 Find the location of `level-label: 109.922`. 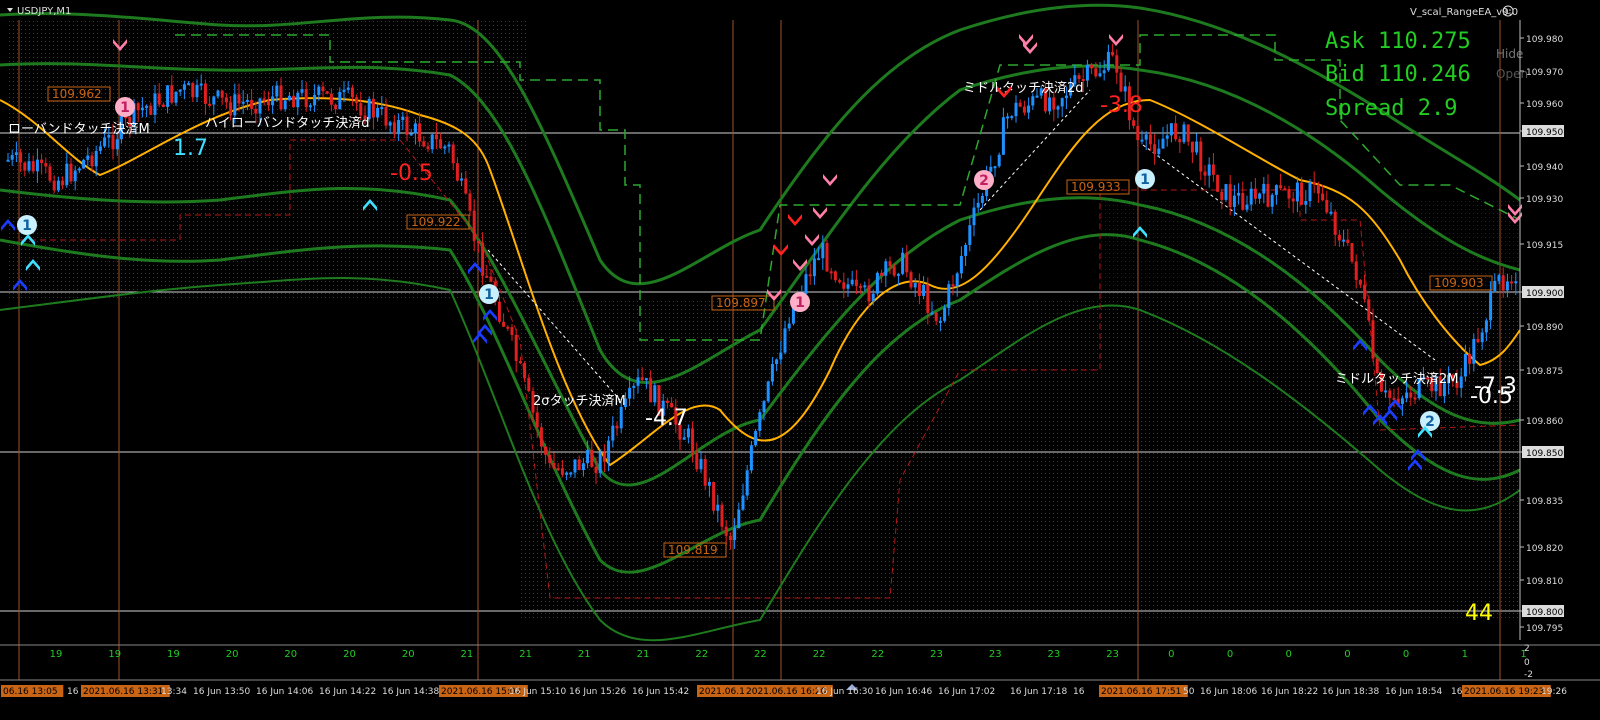

level-label: 109.922 is located at coordinates (436, 222).